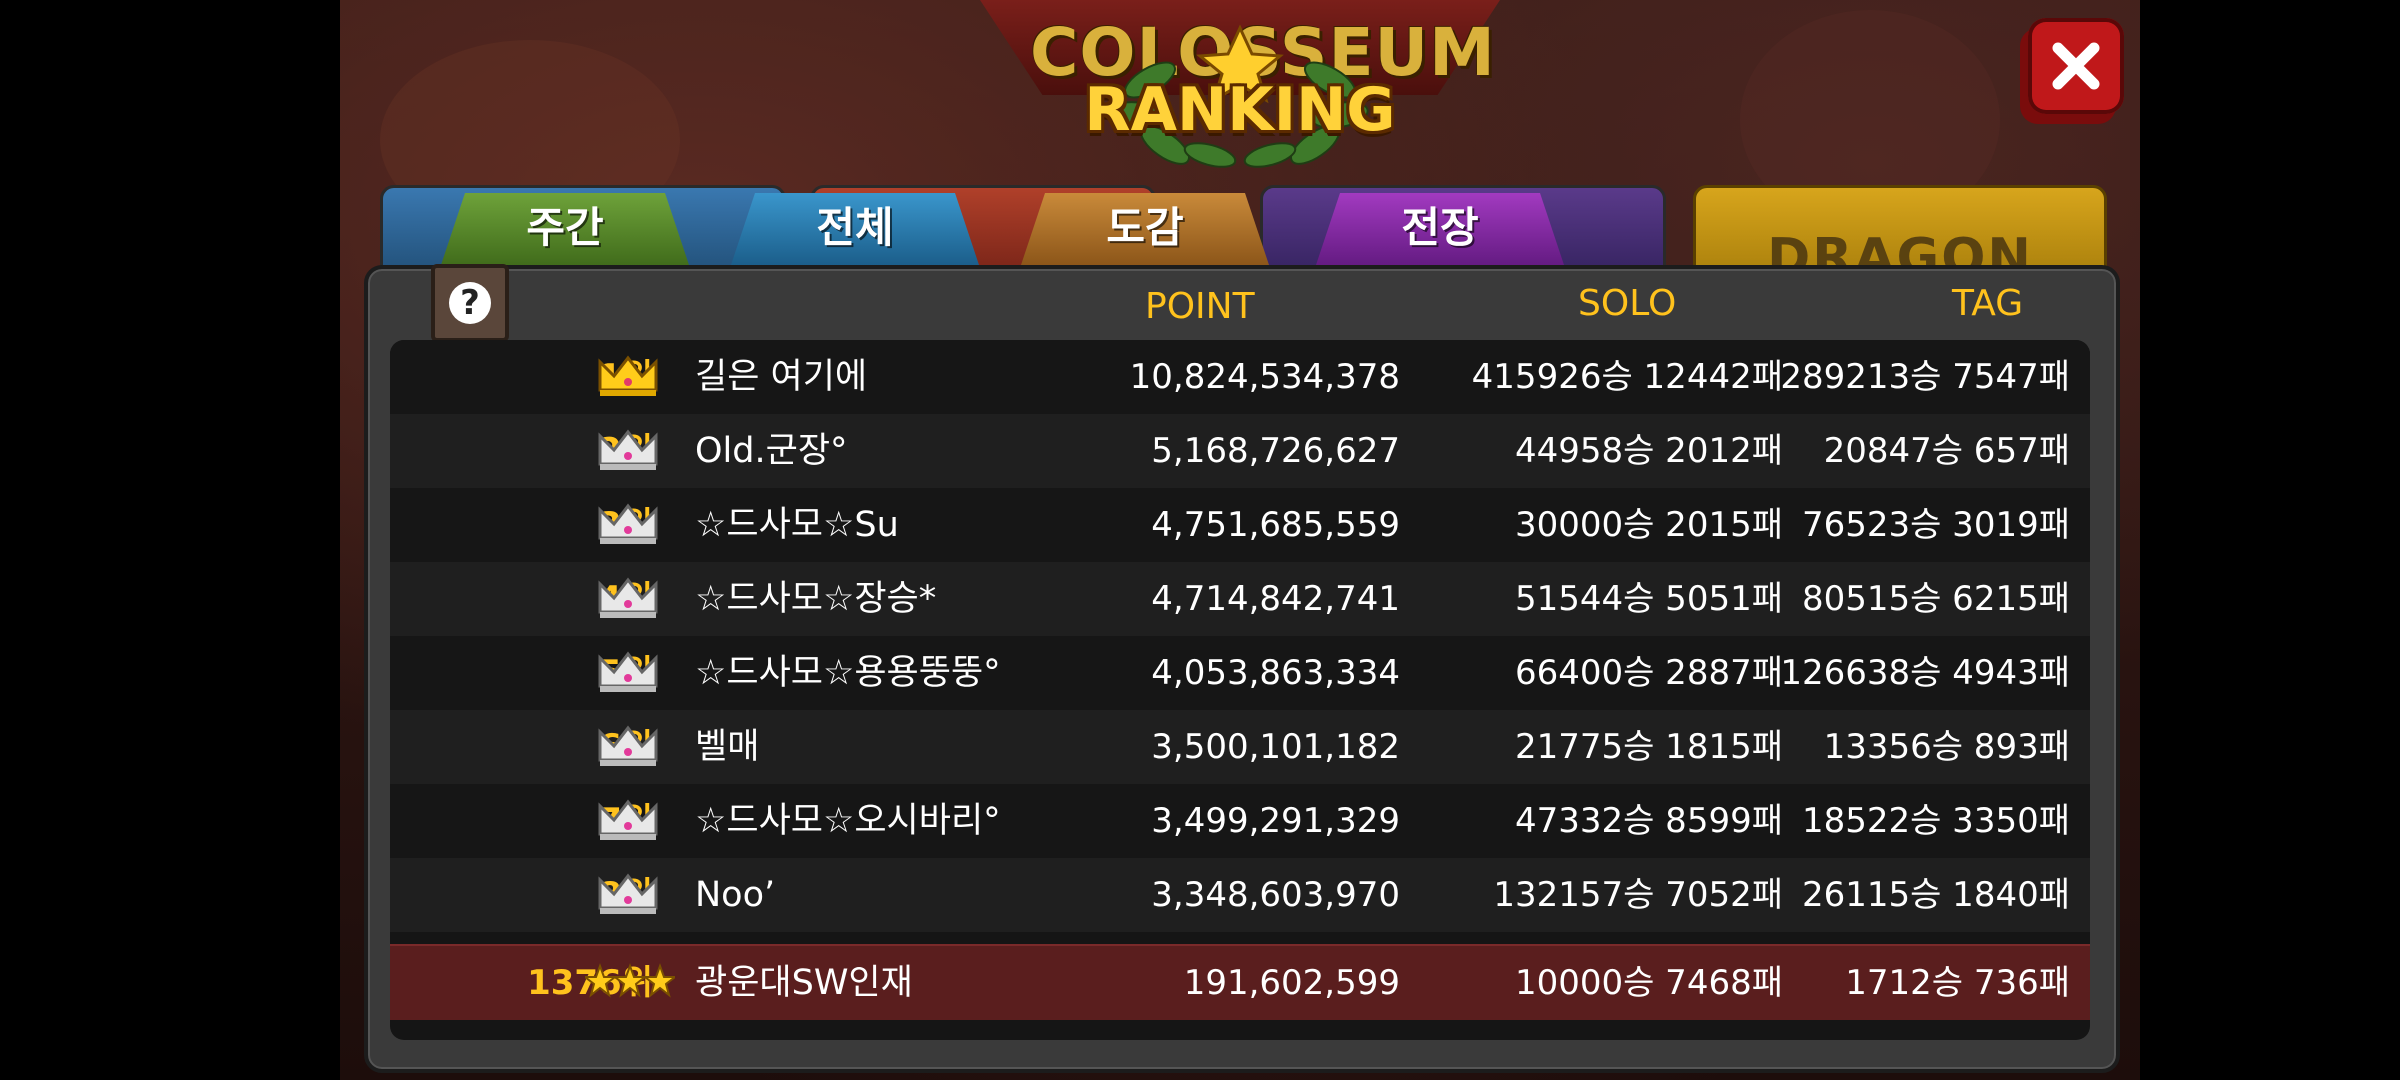  I want to click on close-button, so click(2076, 66).